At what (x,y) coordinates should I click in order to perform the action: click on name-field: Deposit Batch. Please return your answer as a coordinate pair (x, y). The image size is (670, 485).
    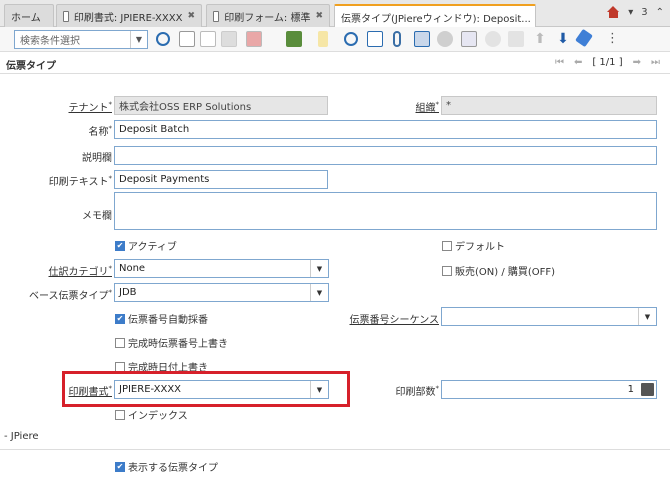
    Looking at the image, I should click on (385, 129).